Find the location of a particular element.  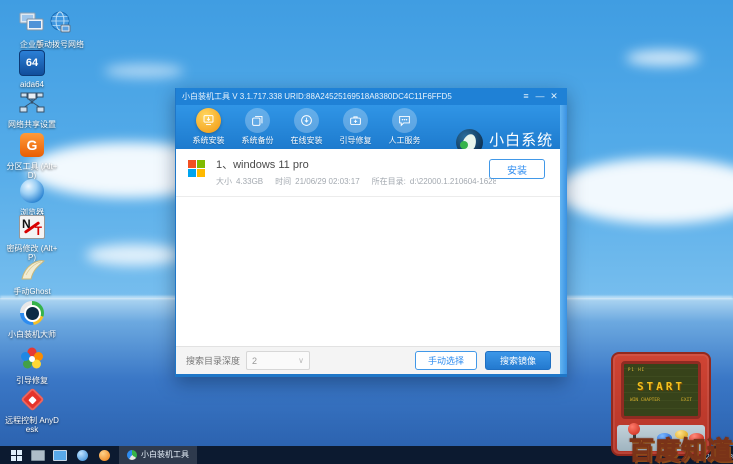

xiaobai-taskbar-icon is located at coordinates (132, 454).